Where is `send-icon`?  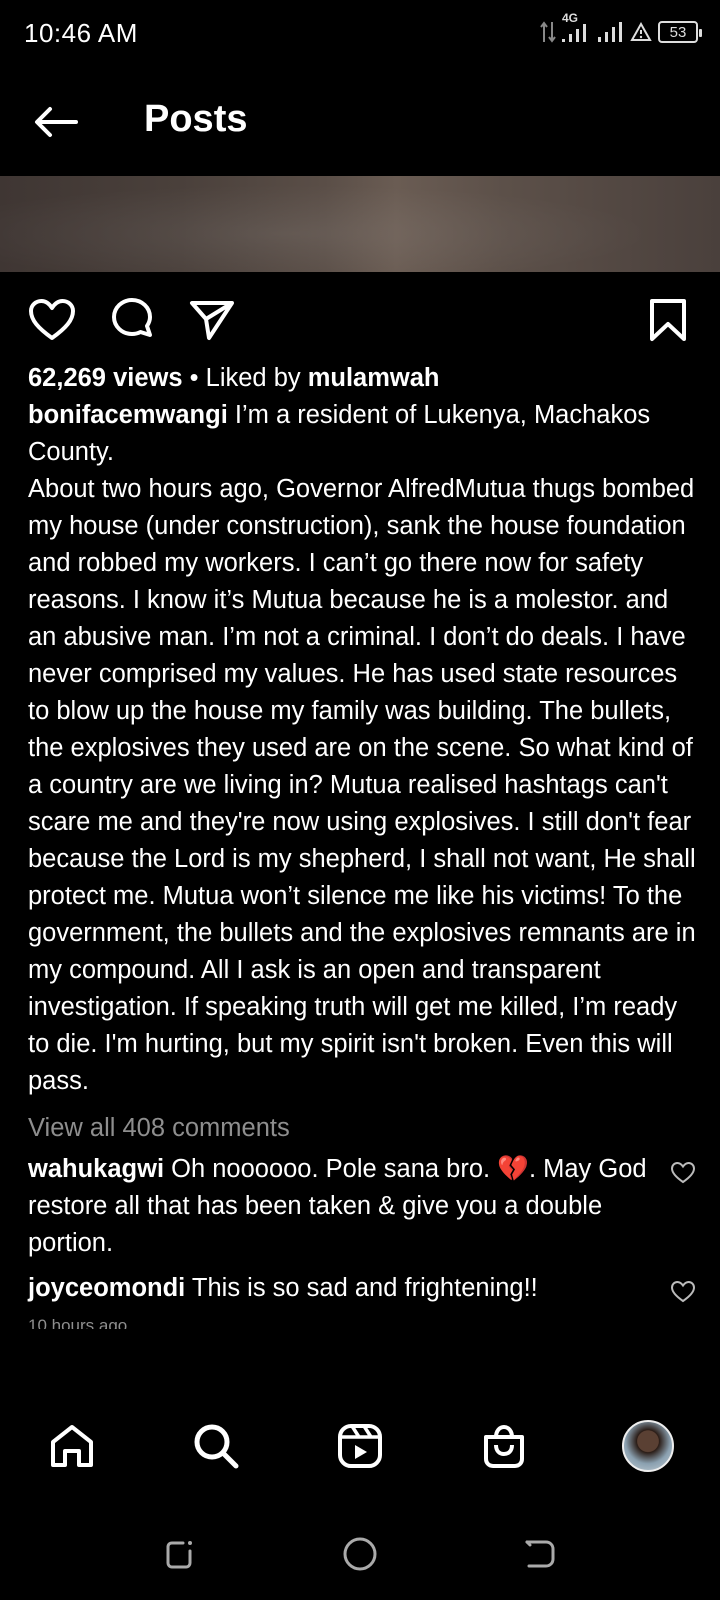 send-icon is located at coordinates (212, 320).